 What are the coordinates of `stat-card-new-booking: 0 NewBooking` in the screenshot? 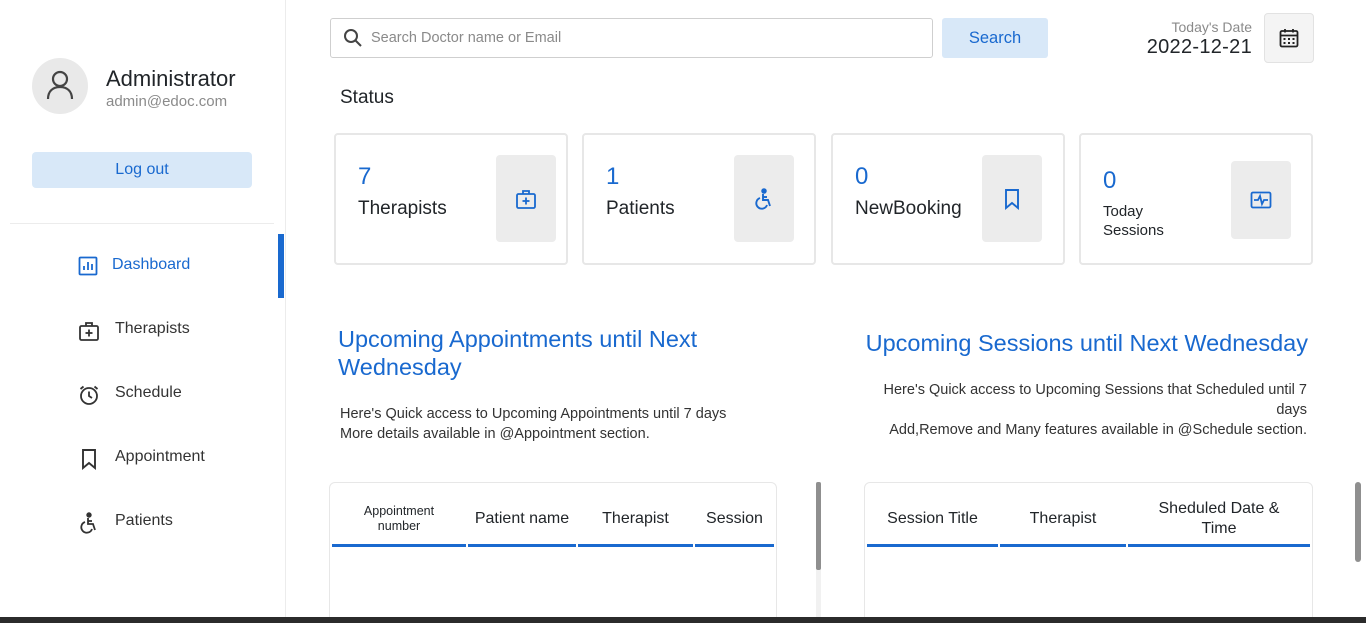 It's located at (948, 199).